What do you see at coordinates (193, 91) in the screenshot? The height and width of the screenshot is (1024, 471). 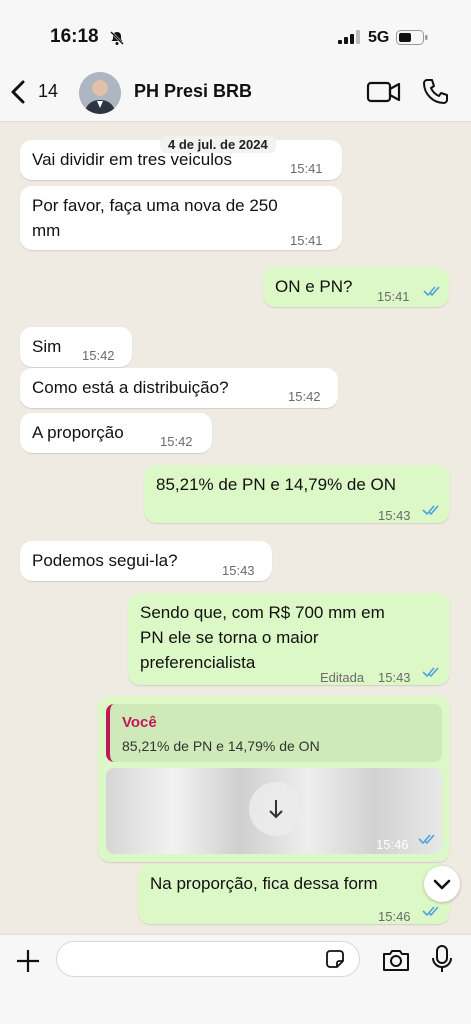 I see `contact-name: PH Presi BRB` at bounding box center [193, 91].